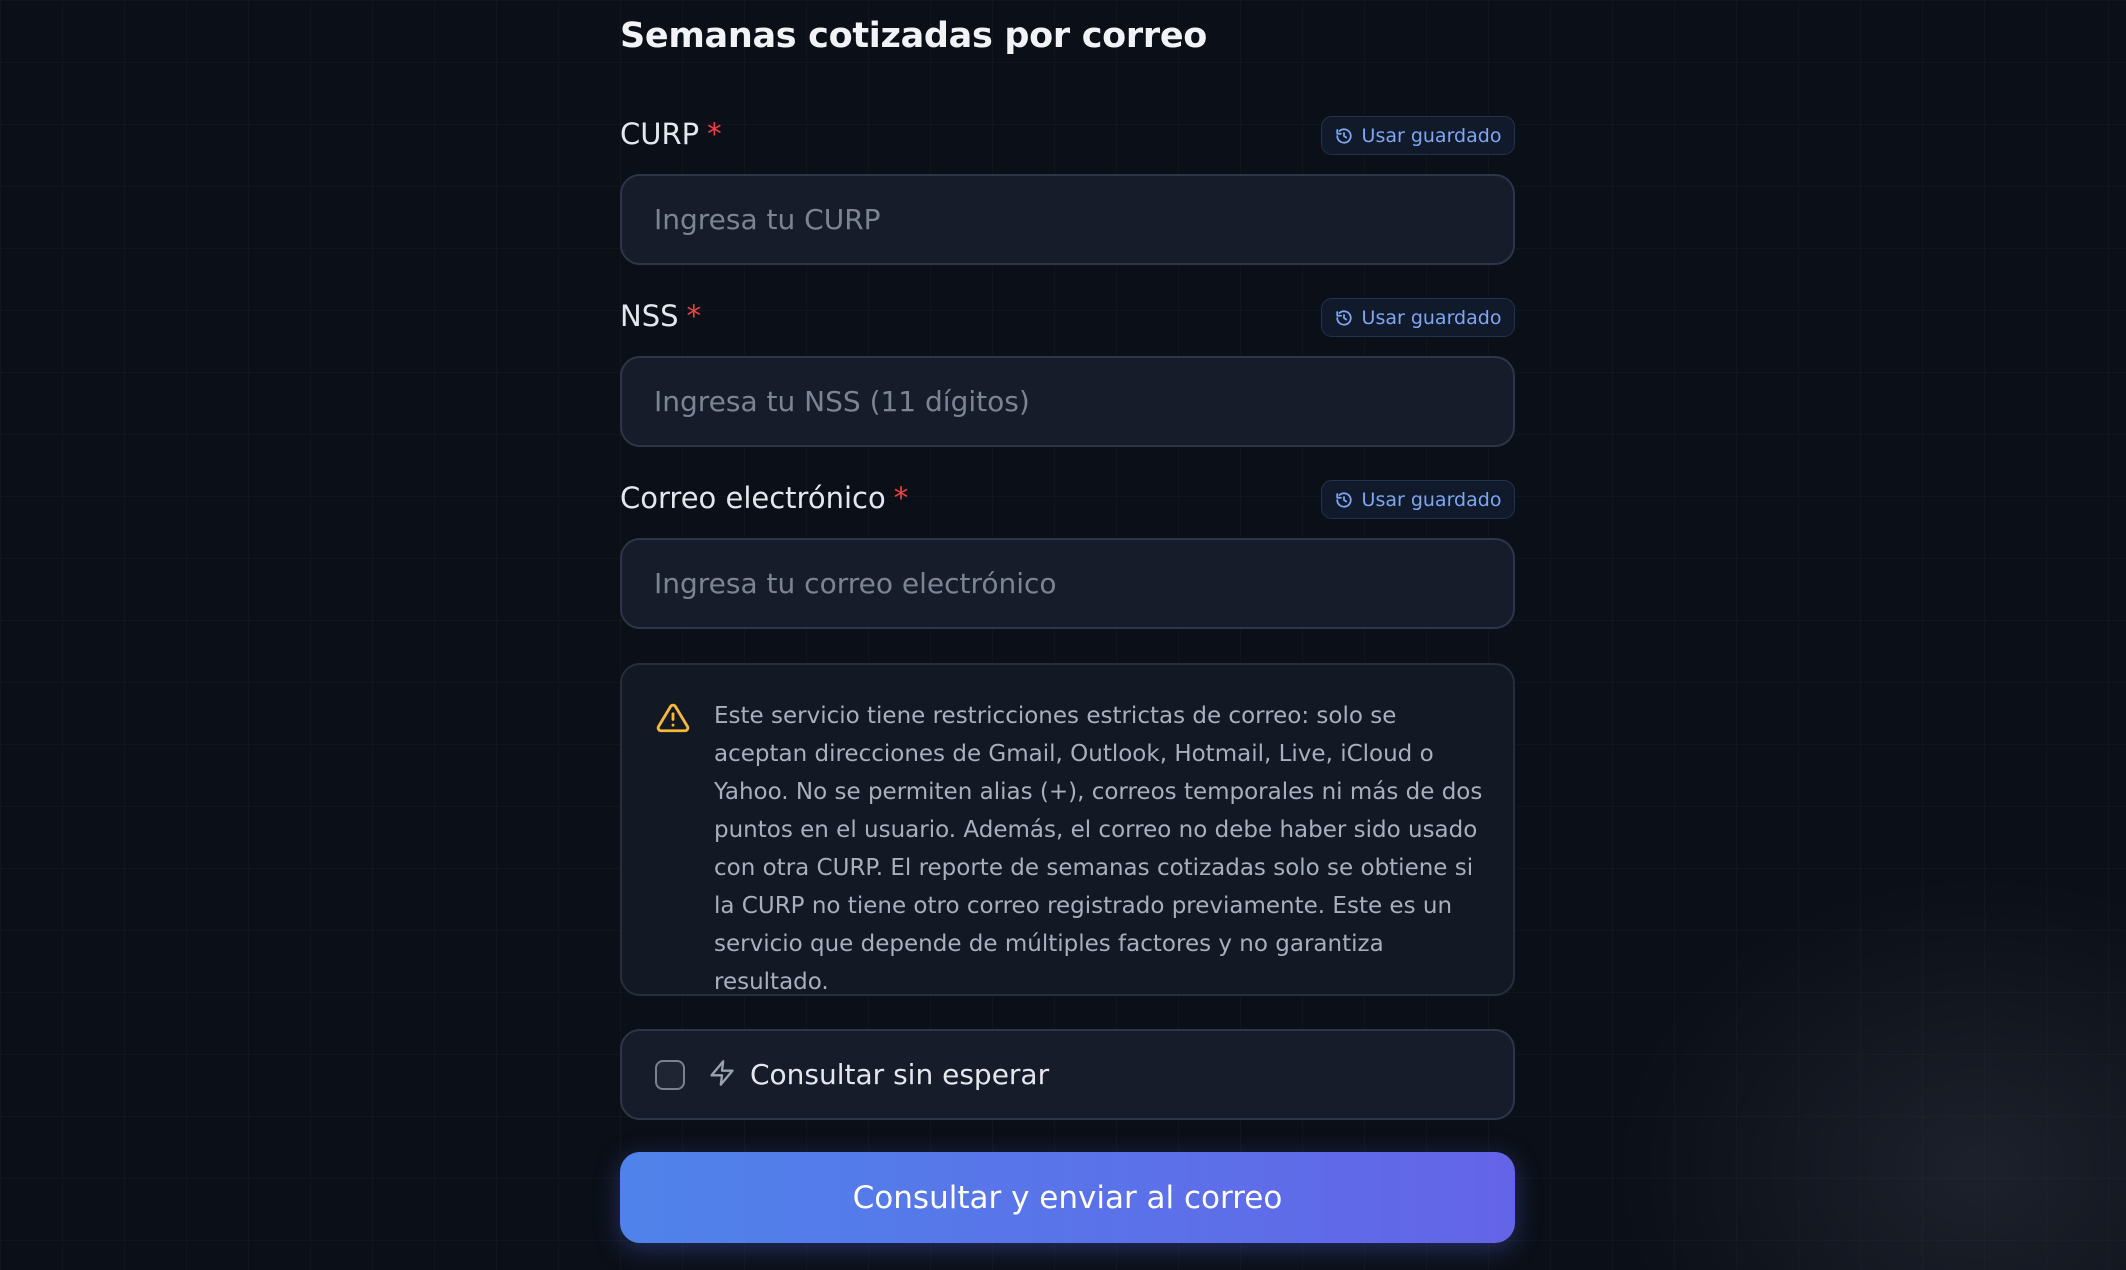 This screenshot has width=2126, height=1270. What do you see at coordinates (1067, 1197) in the screenshot?
I see `submit-button: Consultar y enviar al correo` at bounding box center [1067, 1197].